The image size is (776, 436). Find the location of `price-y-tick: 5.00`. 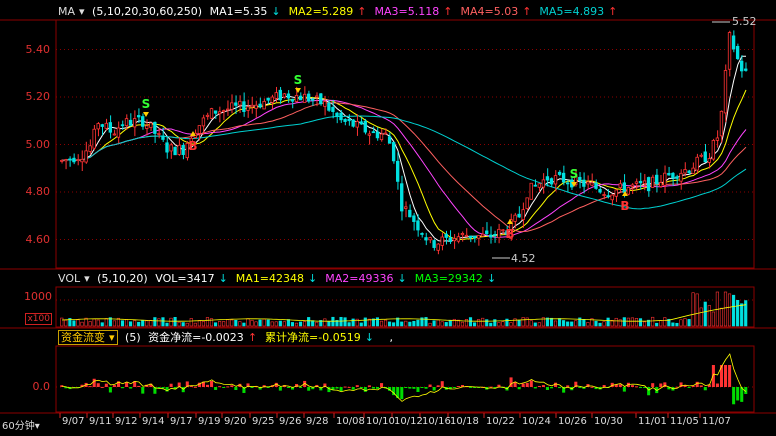

price-y-tick: 5.00 is located at coordinates (38, 144).